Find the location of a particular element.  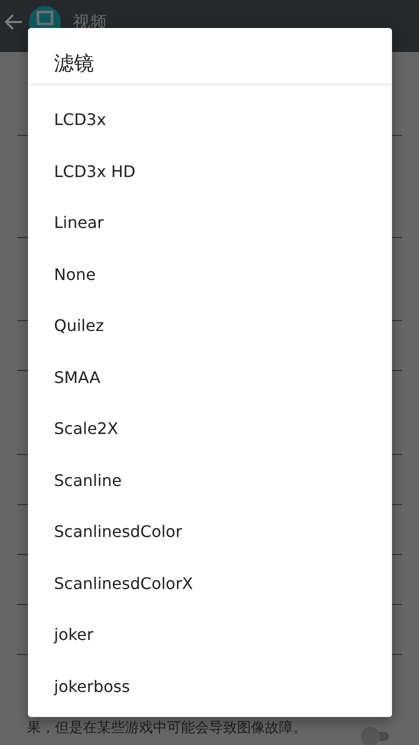

filter-option: Scanline is located at coordinates (210, 480).